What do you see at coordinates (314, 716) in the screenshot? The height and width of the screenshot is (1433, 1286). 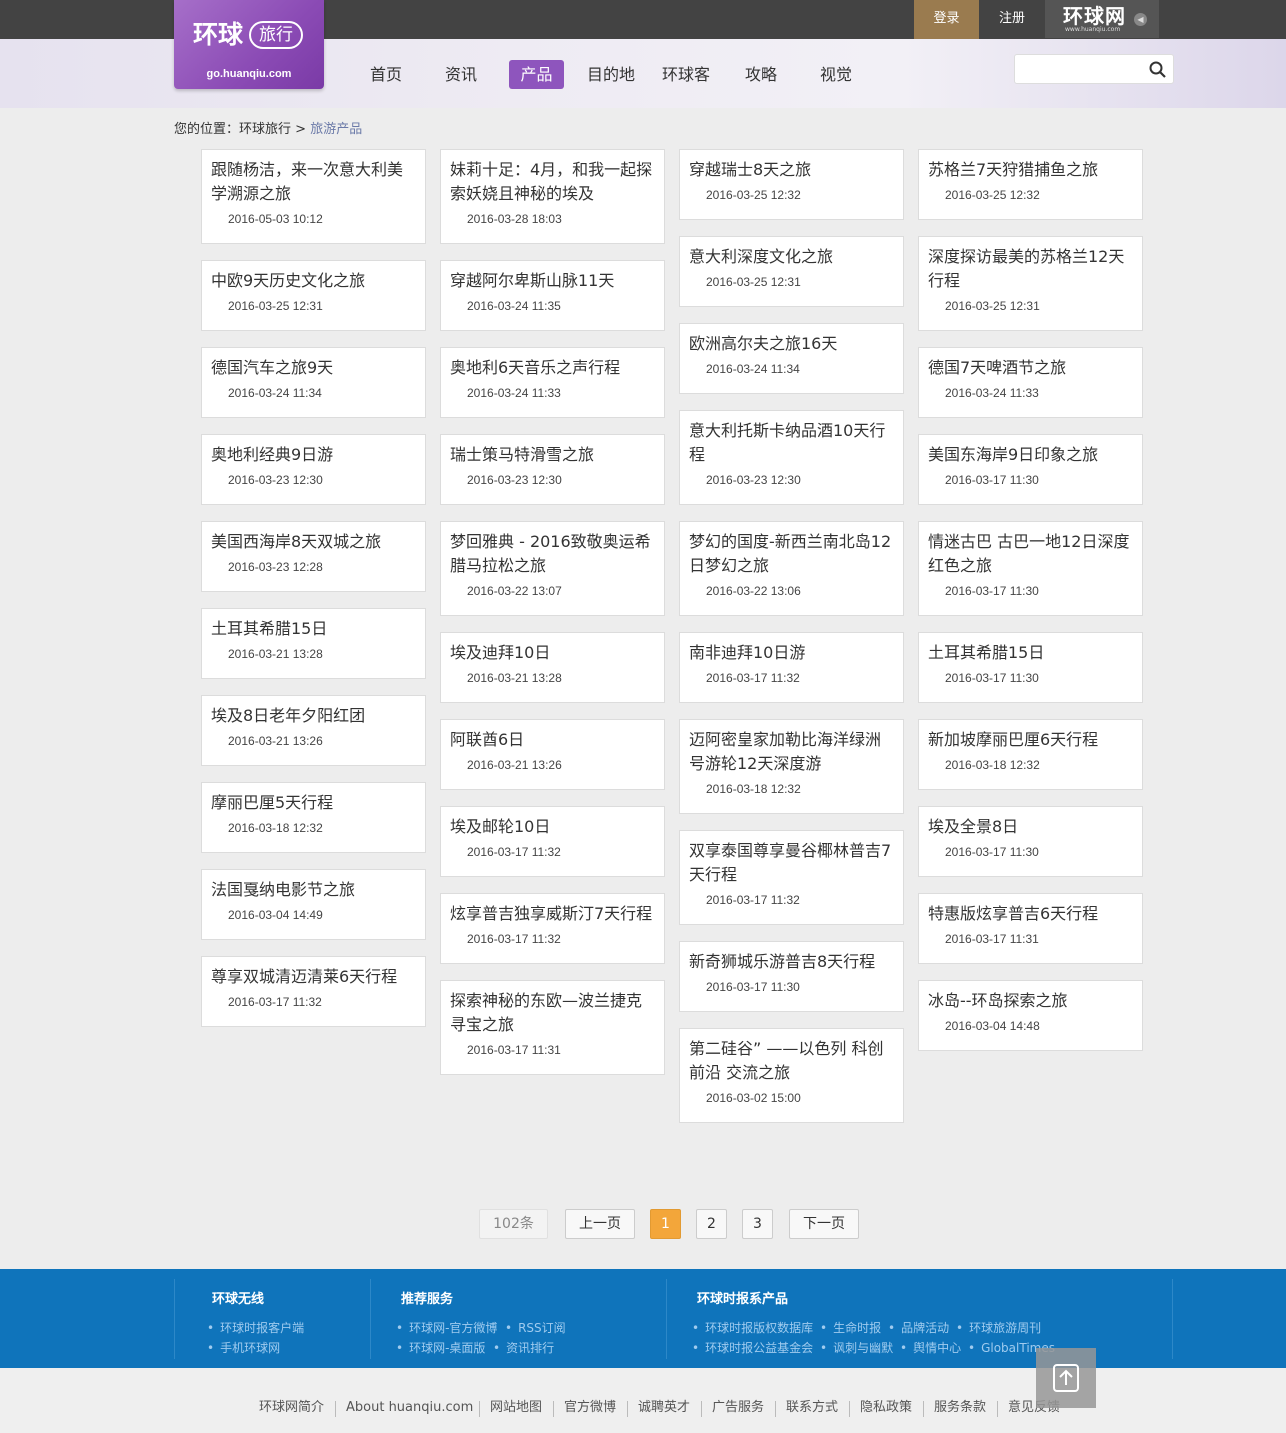 I see `product-card-title: 埃及8日老年夕阳红团` at bounding box center [314, 716].